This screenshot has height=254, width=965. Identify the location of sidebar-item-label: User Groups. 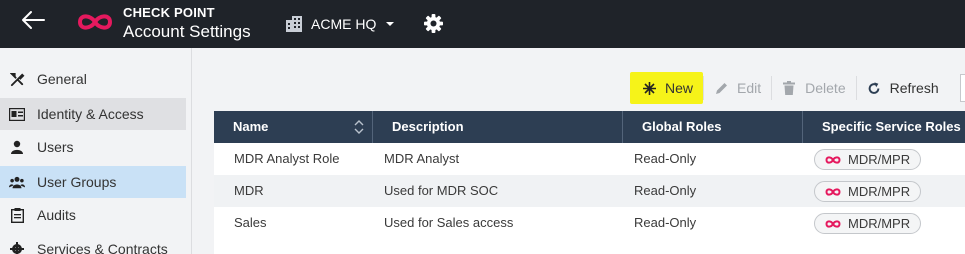
(77, 182).